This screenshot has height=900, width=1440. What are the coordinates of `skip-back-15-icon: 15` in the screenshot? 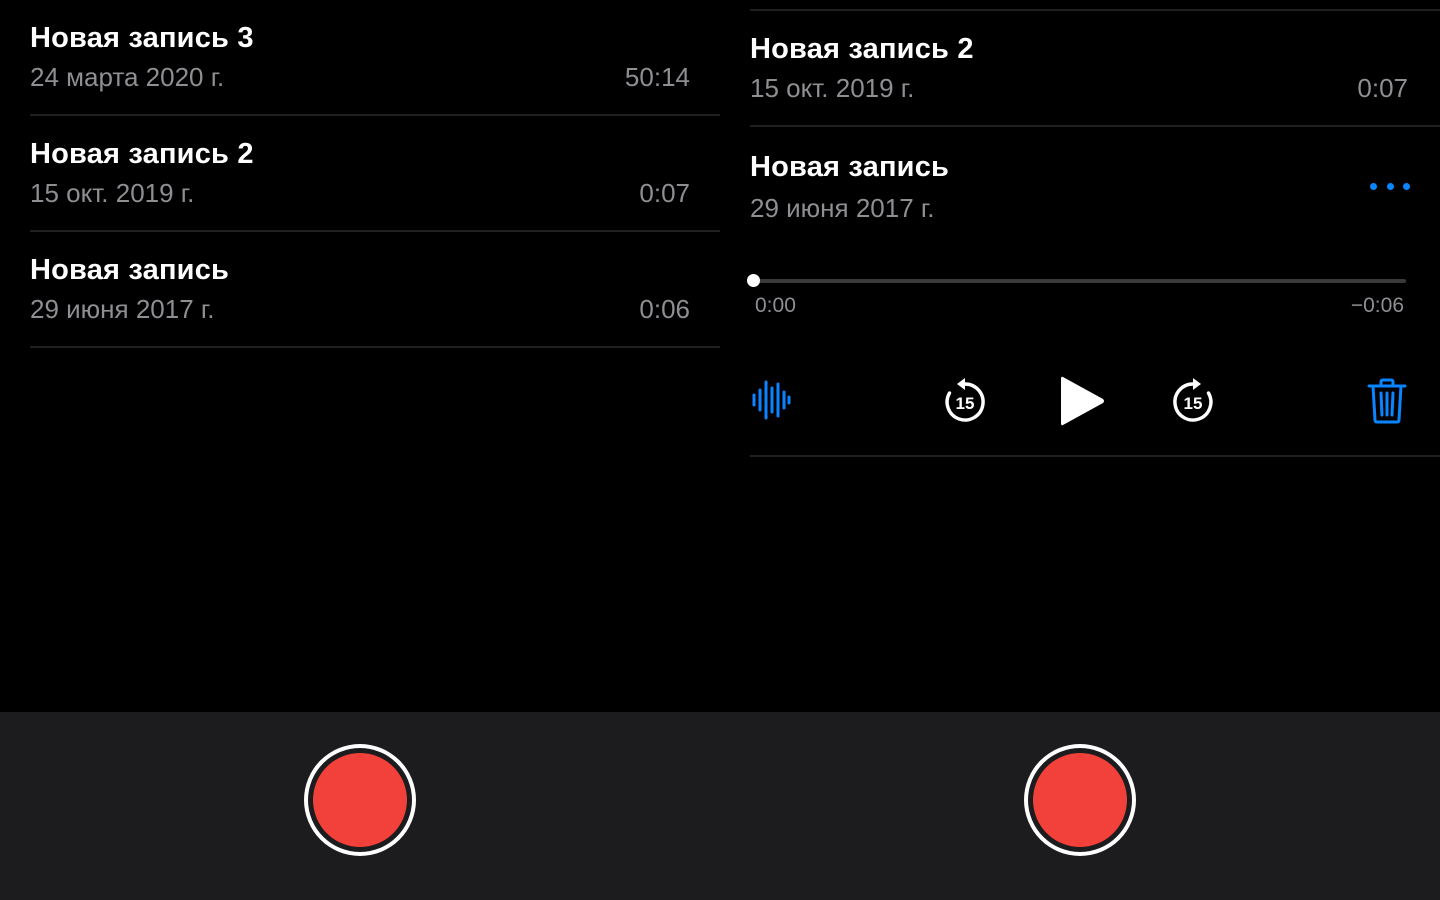 It's located at (965, 402).